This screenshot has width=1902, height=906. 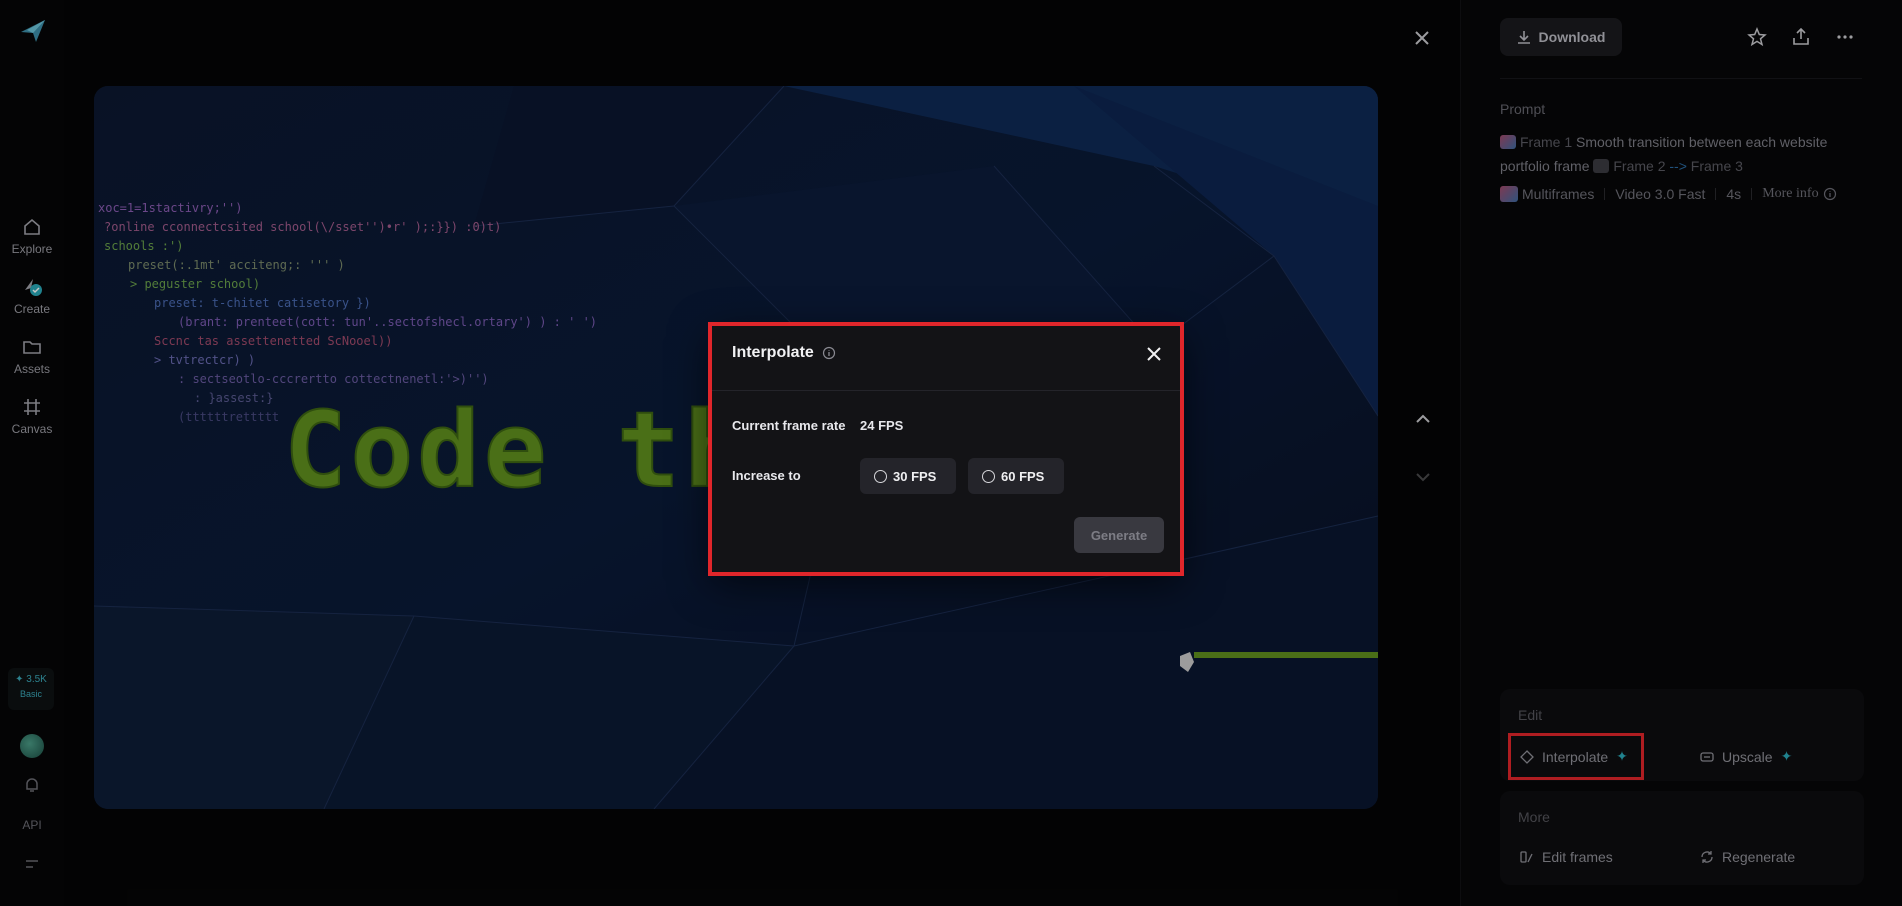 I want to click on edit-frames-button: Edit frames, so click(x=1566, y=857).